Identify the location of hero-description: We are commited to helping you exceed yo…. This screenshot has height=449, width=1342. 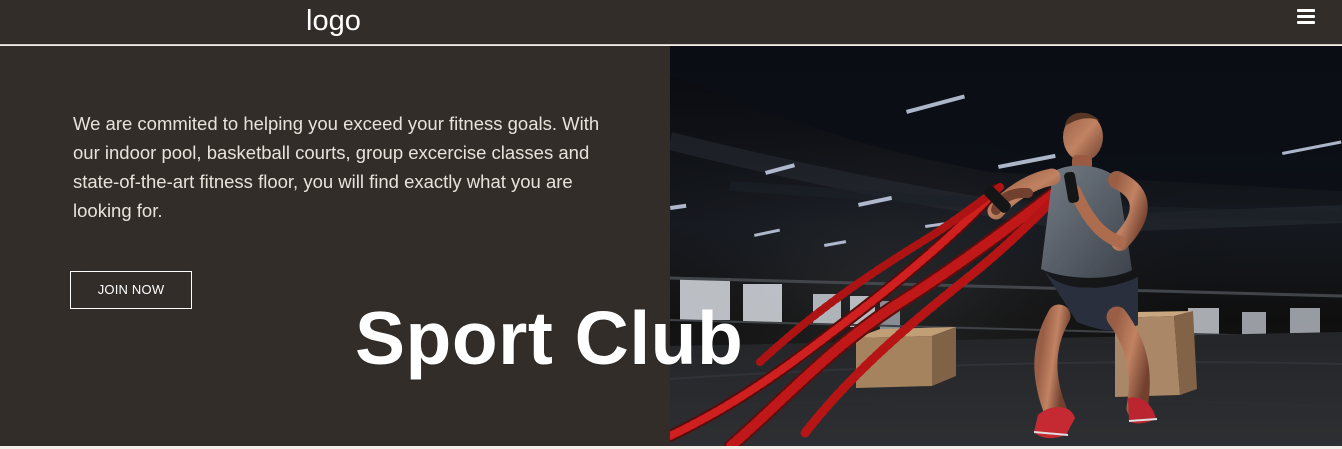
(336, 167).